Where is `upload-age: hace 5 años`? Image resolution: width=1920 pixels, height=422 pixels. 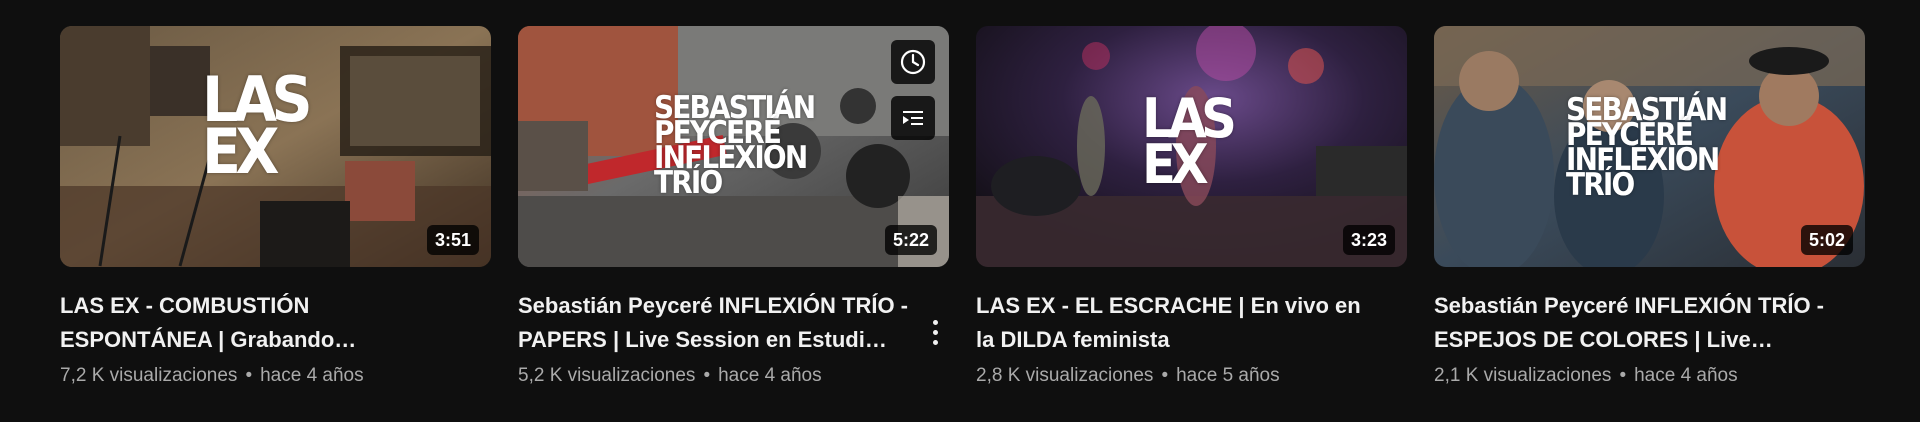 upload-age: hace 5 años is located at coordinates (1228, 375).